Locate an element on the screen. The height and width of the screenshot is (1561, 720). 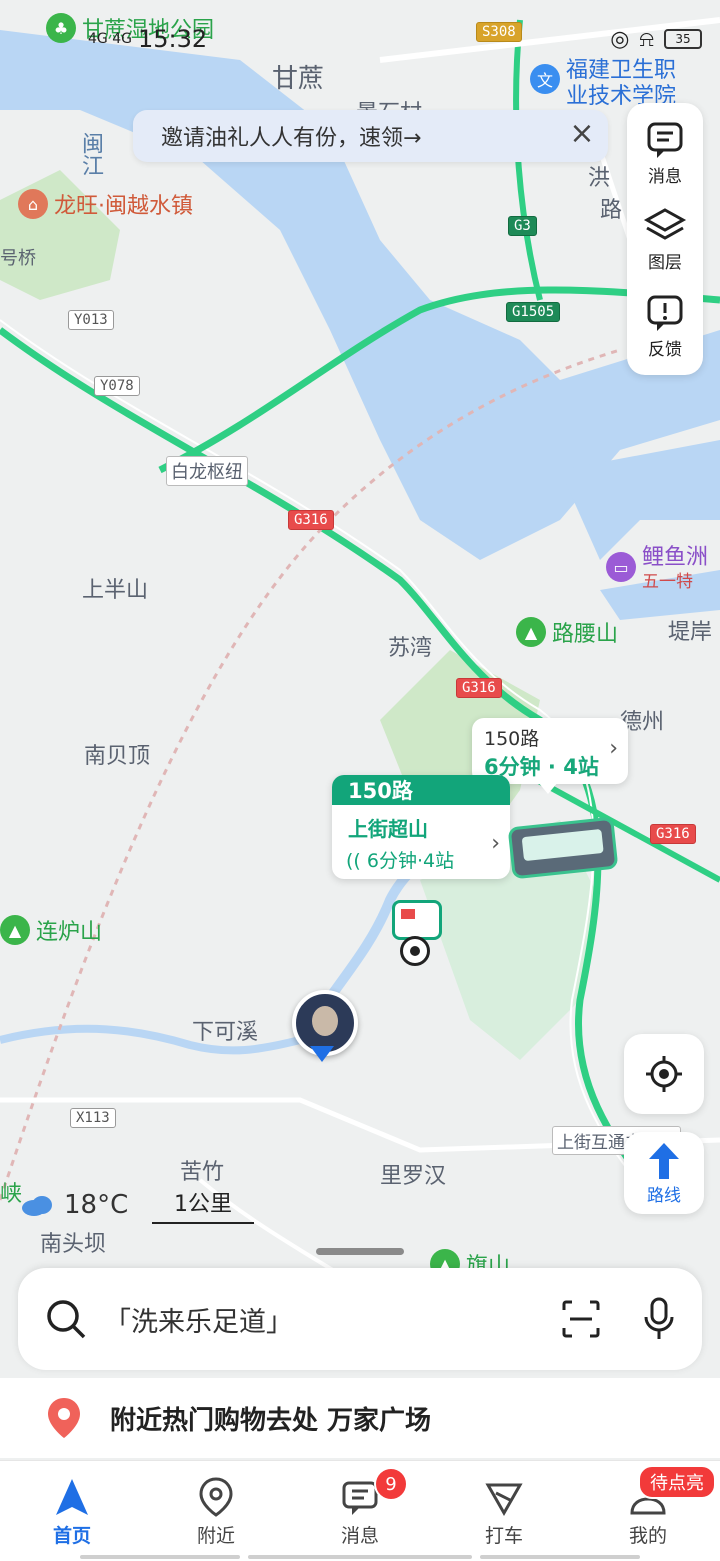
drag-handle is located at coordinates (360, 1251).